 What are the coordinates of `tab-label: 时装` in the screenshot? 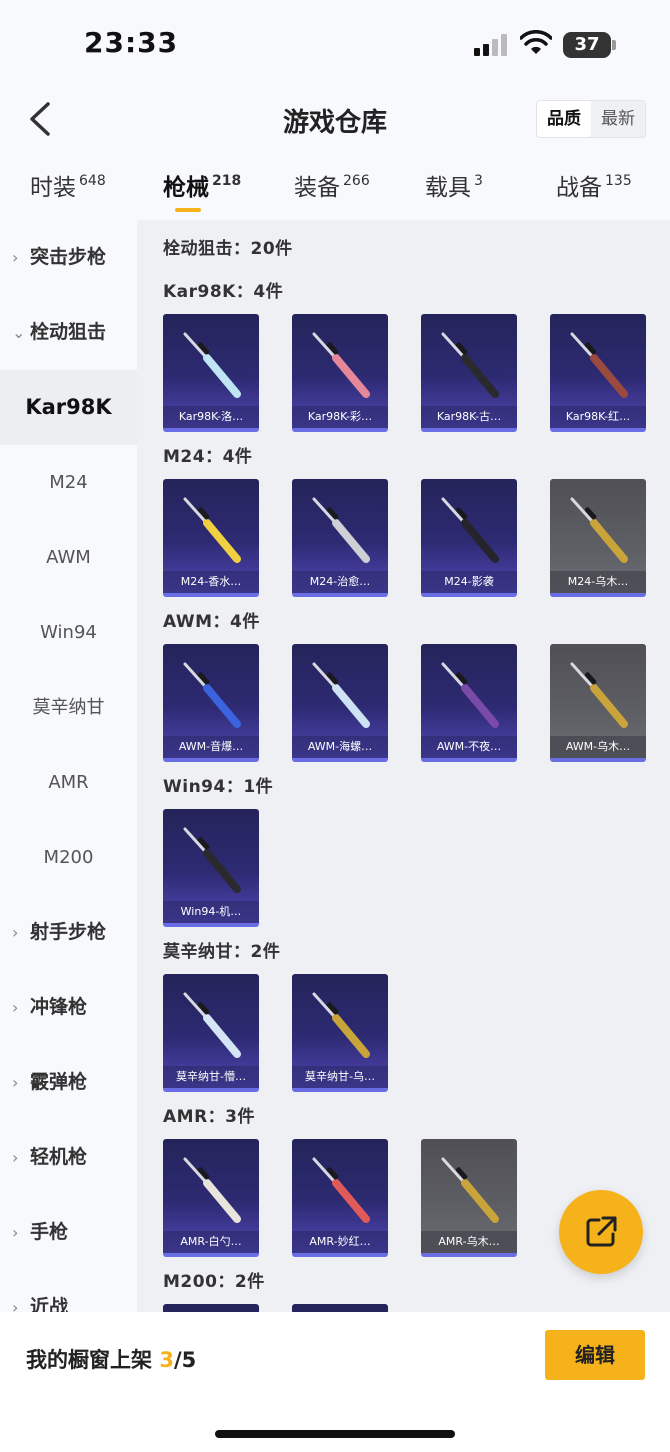 It's located at (53, 188).